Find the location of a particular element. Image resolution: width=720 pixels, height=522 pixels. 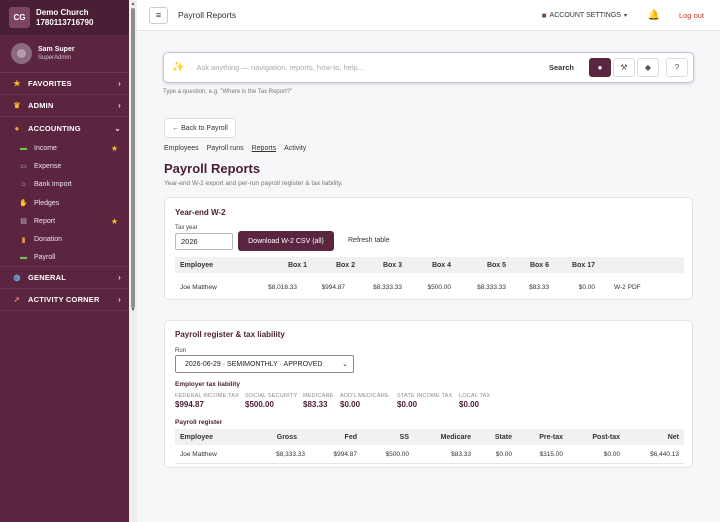

crown-icon: ♛ is located at coordinates (17, 105).